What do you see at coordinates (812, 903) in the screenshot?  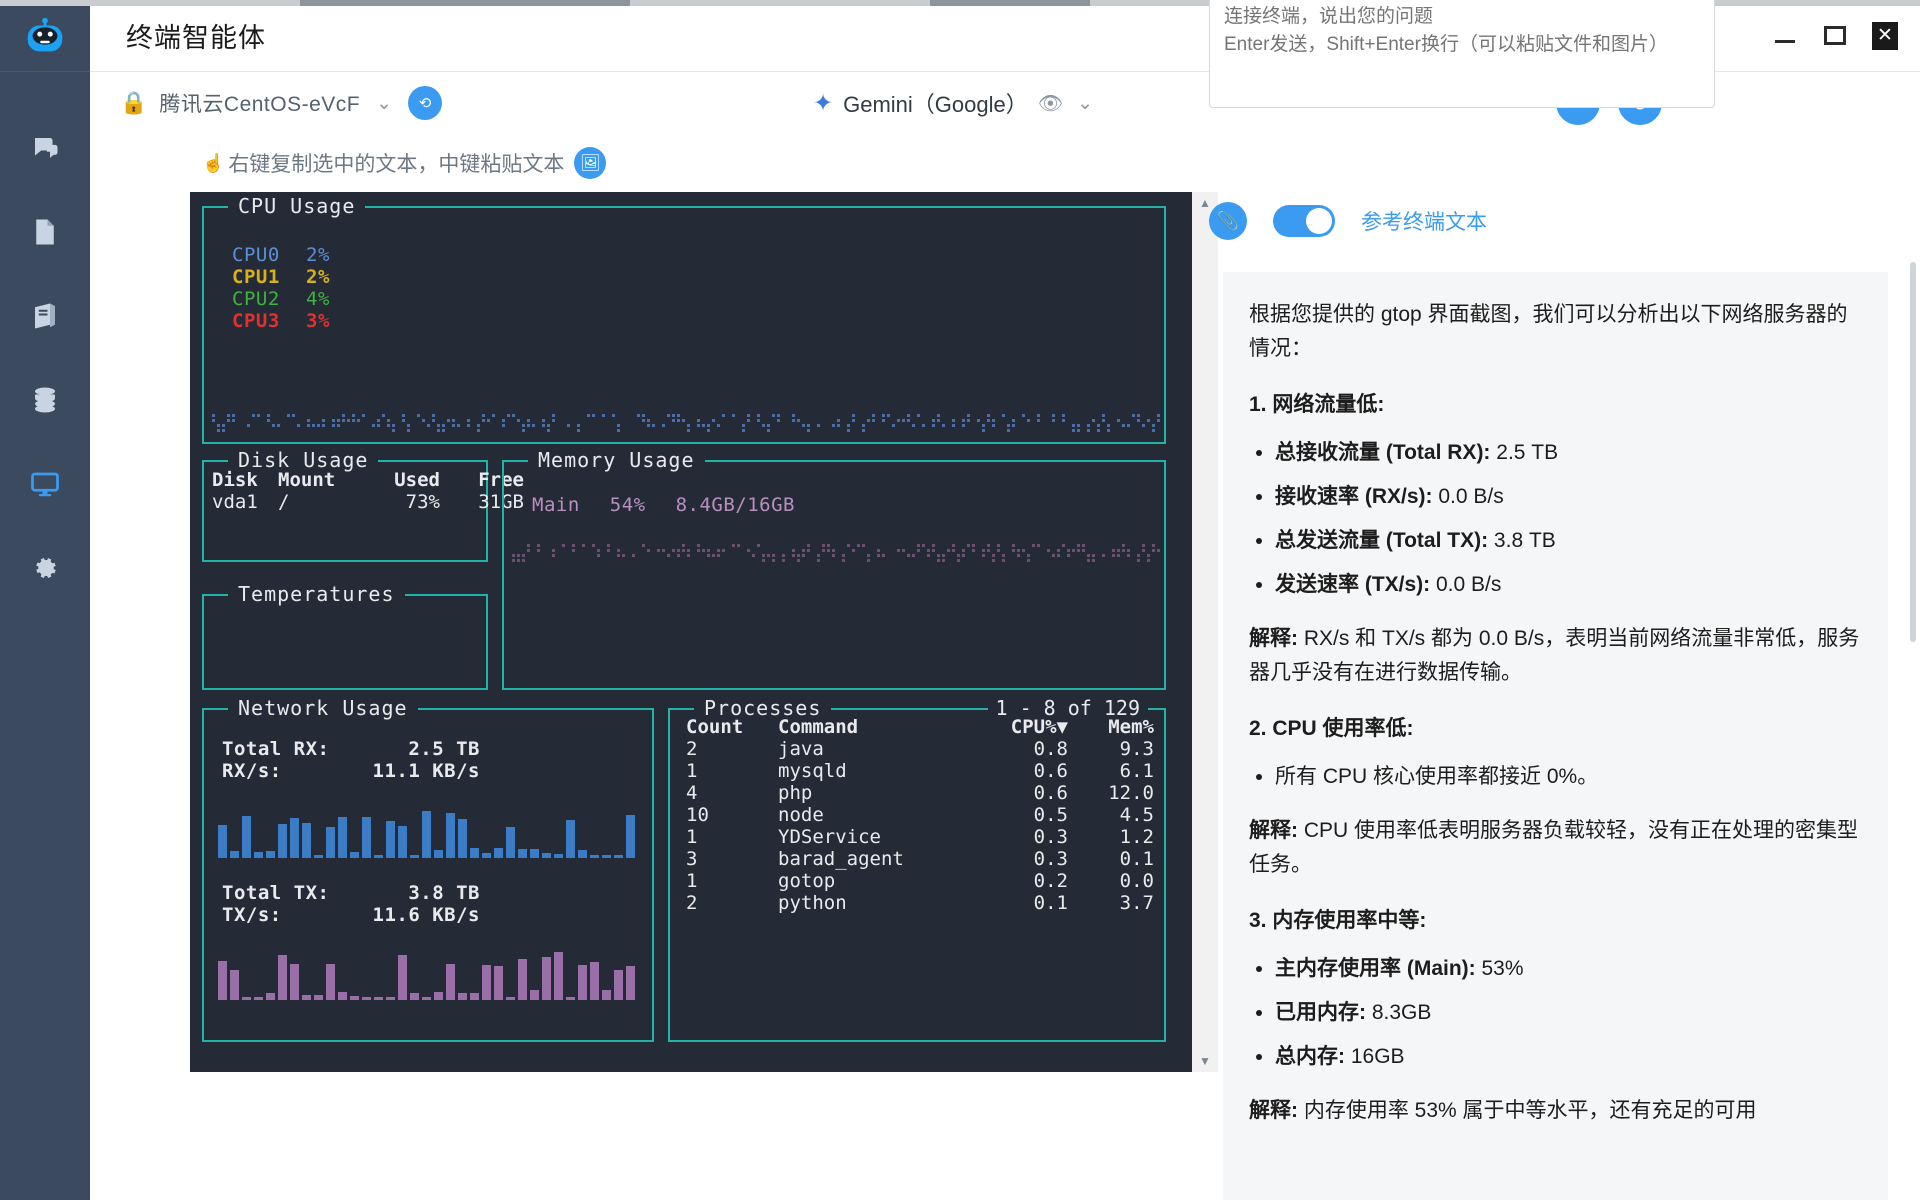 I see `proc-cell-command: python` at bounding box center [812, 903].